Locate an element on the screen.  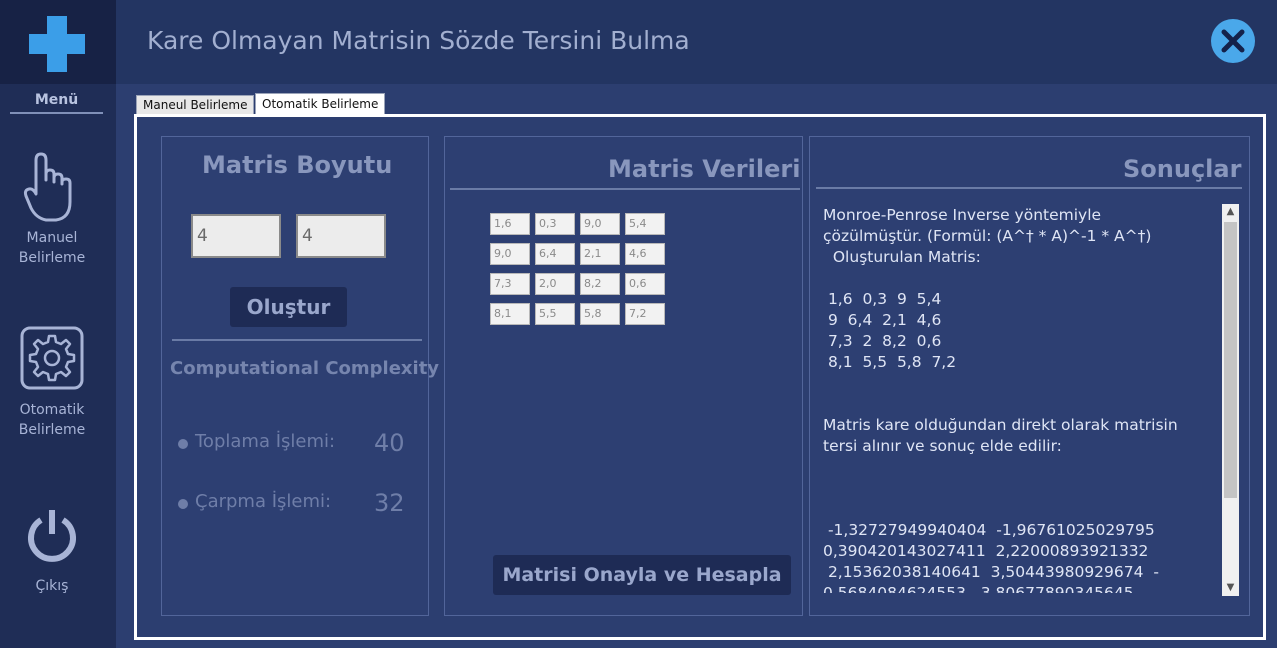
close-button is located at coordinates (1233, 41).